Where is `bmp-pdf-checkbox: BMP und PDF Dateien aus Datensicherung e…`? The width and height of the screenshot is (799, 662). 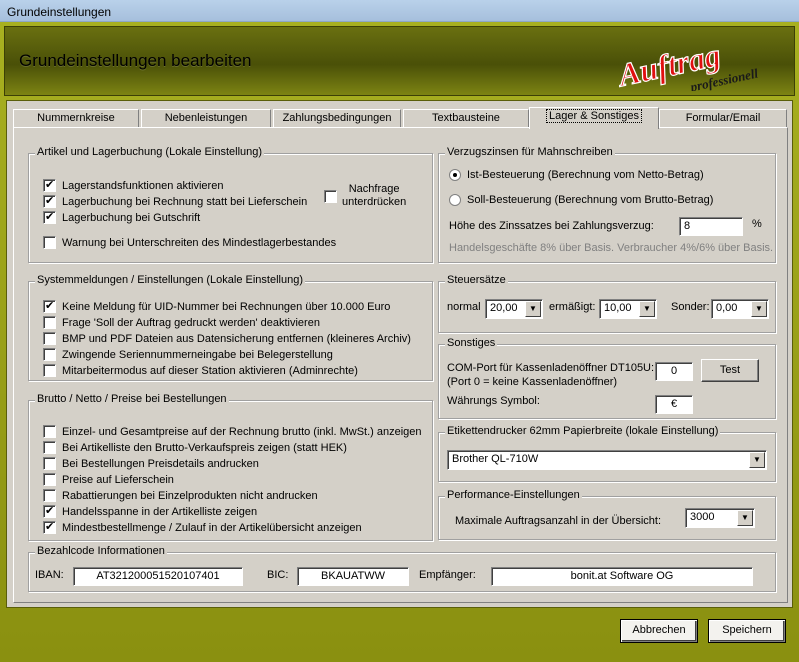 bmp-pdf-checkbox: BMP und PDF Dateien aus Datensicherung e… is located at coordinates (227, 338).